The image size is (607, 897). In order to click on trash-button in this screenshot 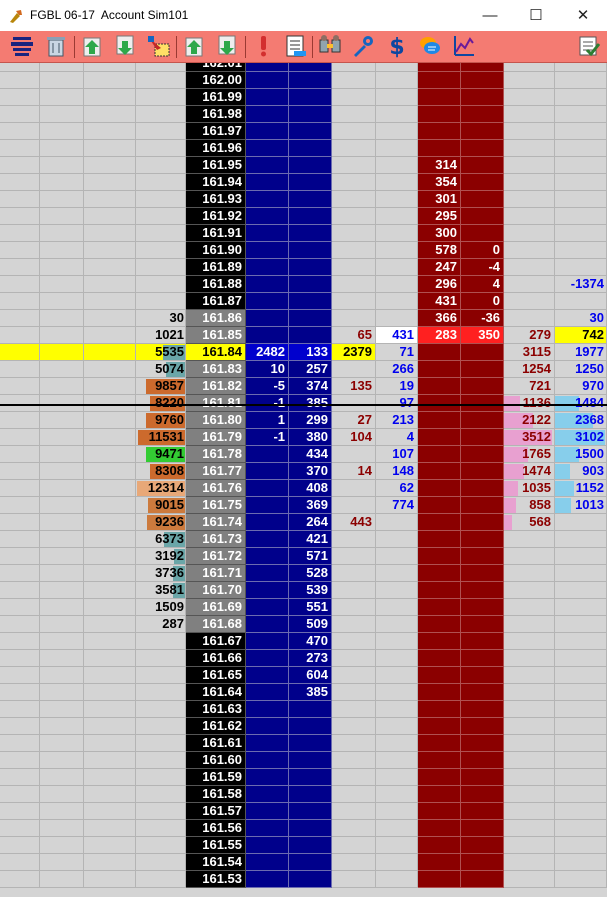, I will do `click(56, 46)`.